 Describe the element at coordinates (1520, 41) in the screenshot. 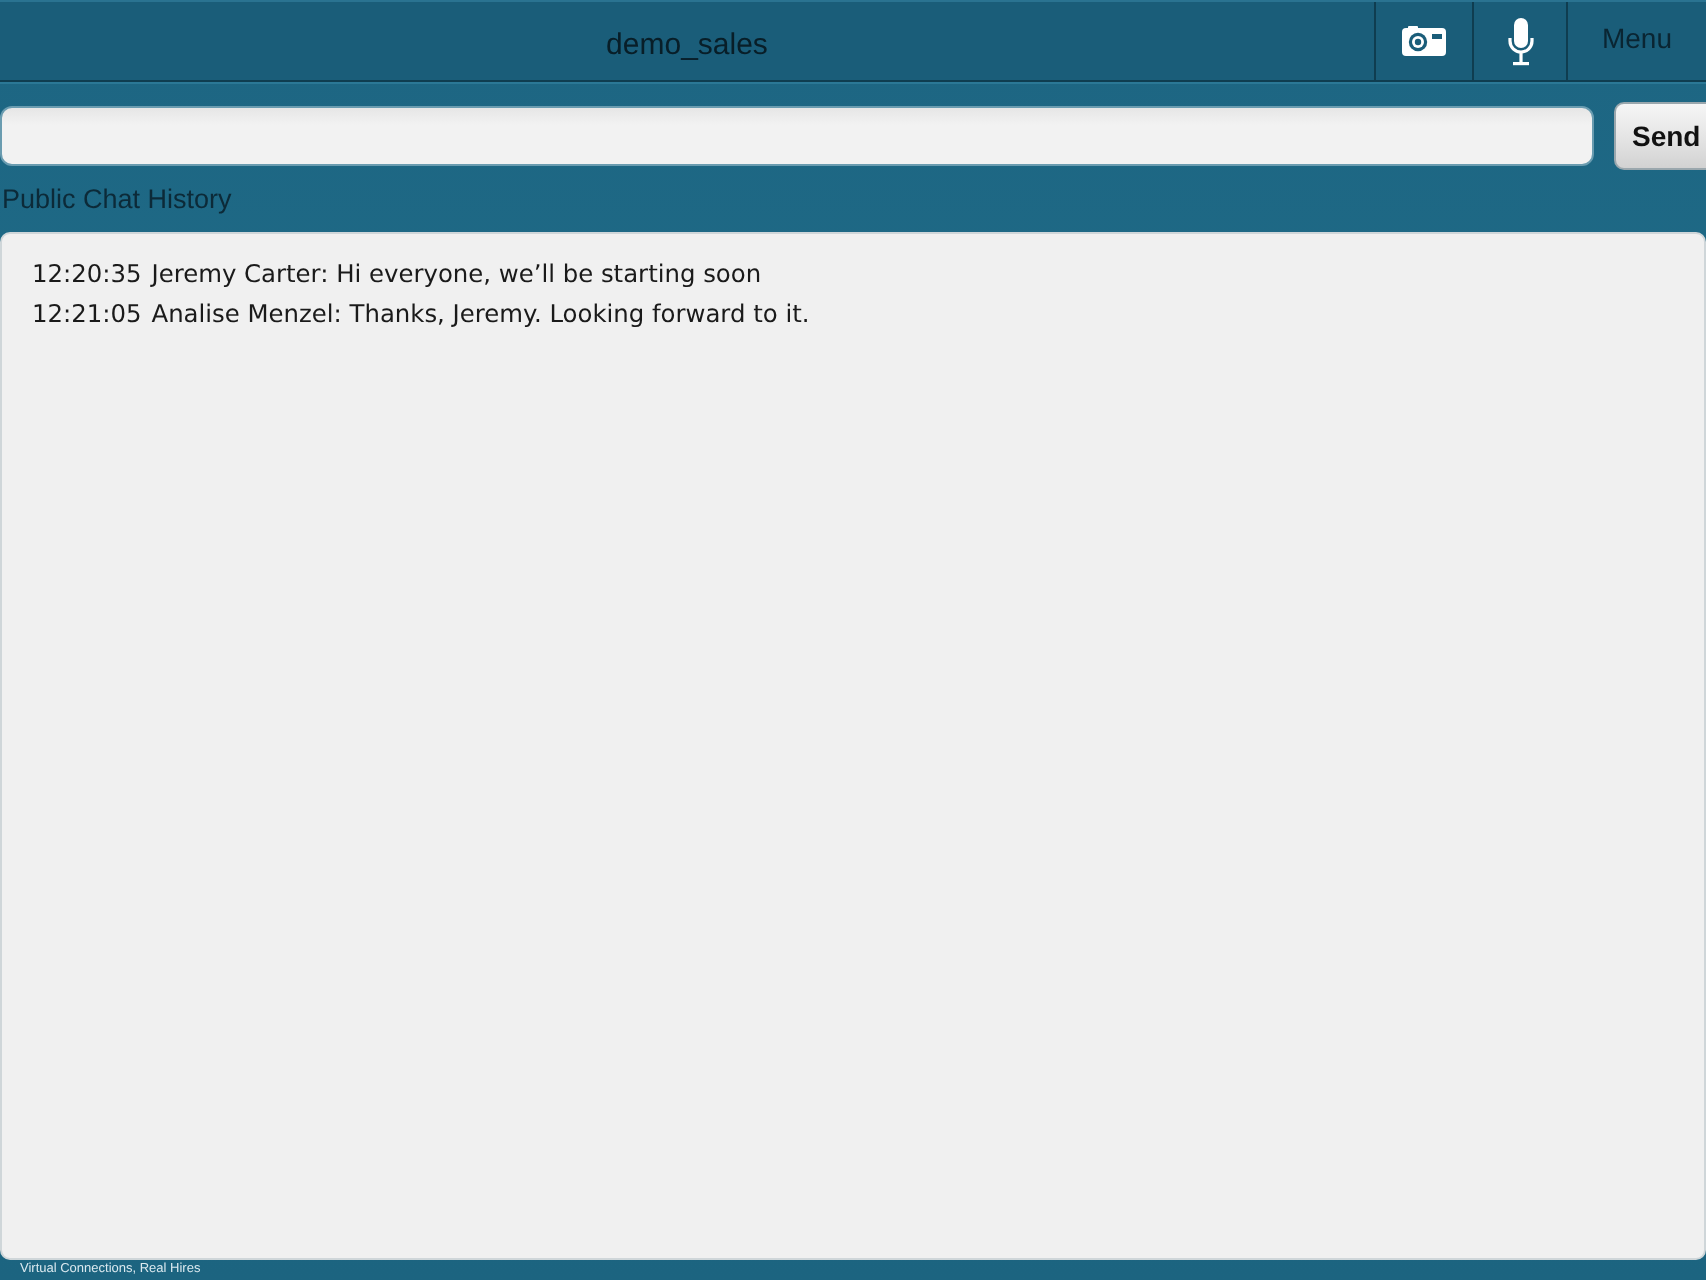

I see `microphone-icon` at that location.